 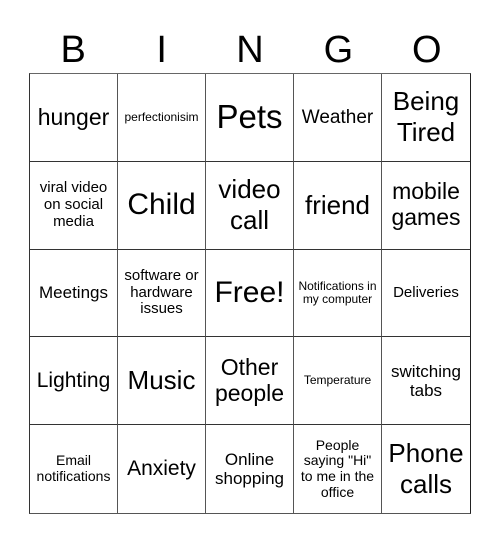 I want to click on bingo-cell: friend, so click(x=338, y=205).